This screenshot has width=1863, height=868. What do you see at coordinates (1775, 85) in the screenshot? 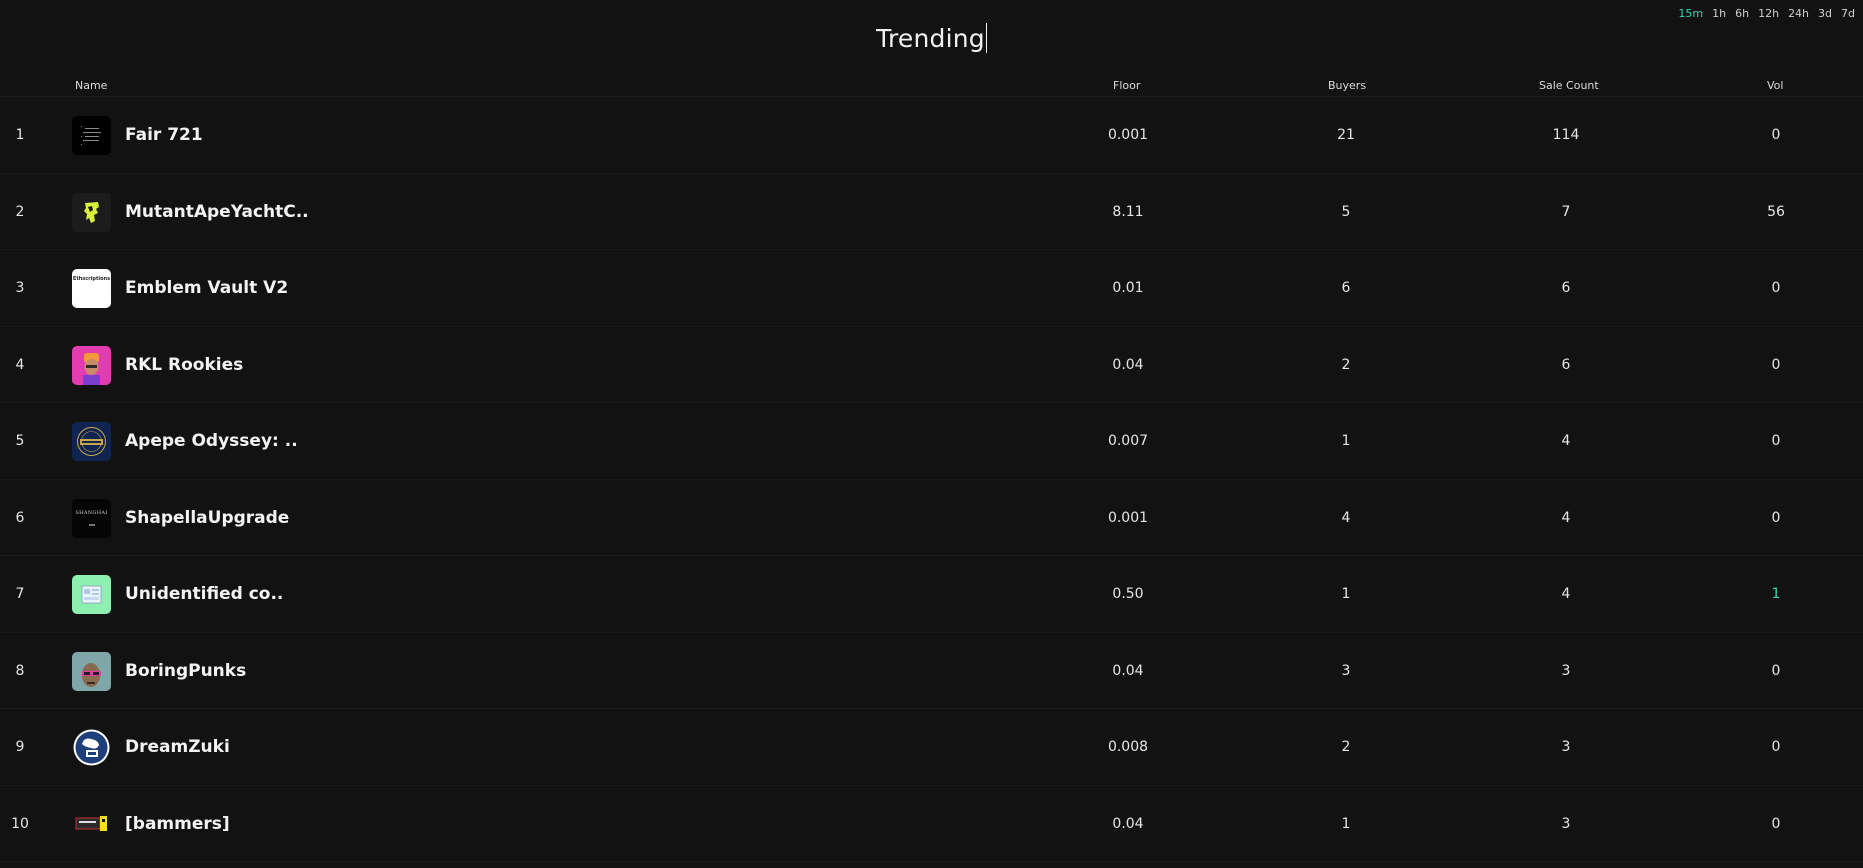
I see `column-header-vol: Vol` at bounding box center [1775, 85].